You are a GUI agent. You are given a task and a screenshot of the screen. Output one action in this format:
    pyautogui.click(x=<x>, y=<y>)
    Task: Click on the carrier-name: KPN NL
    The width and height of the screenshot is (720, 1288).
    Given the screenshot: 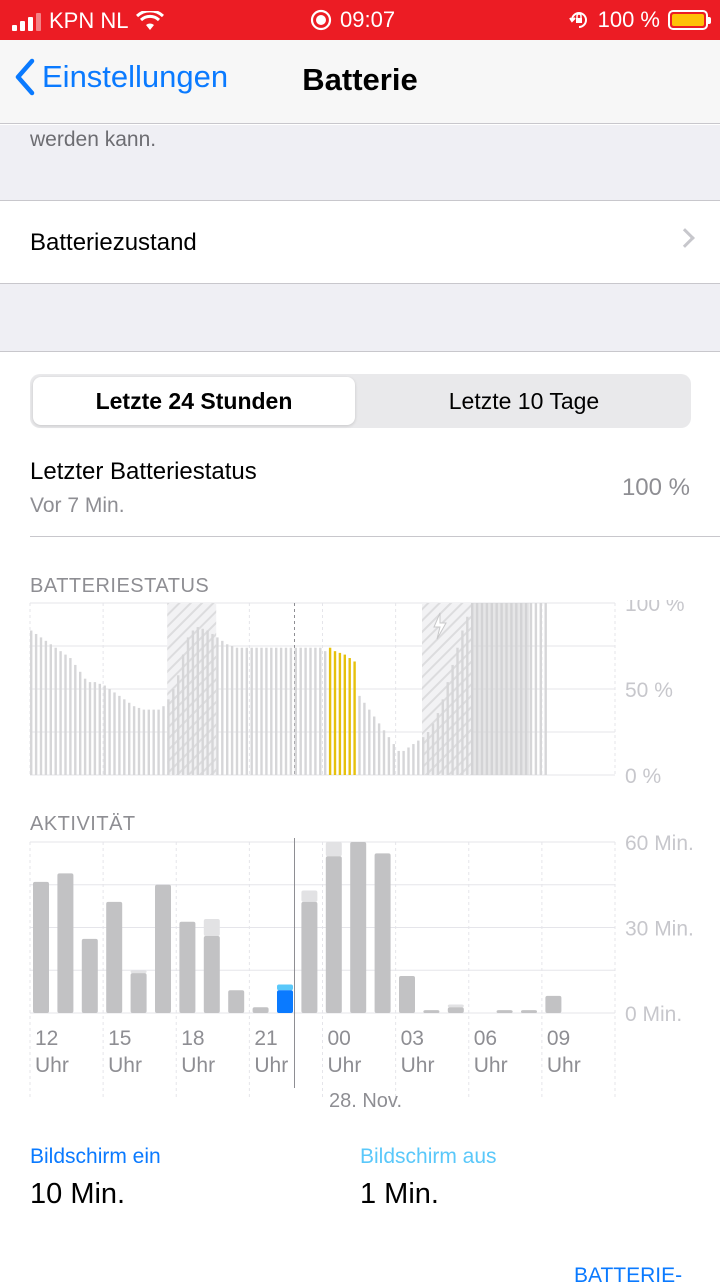 What is the action you would take?
    pyautogui.click(x=89, y=20)
    